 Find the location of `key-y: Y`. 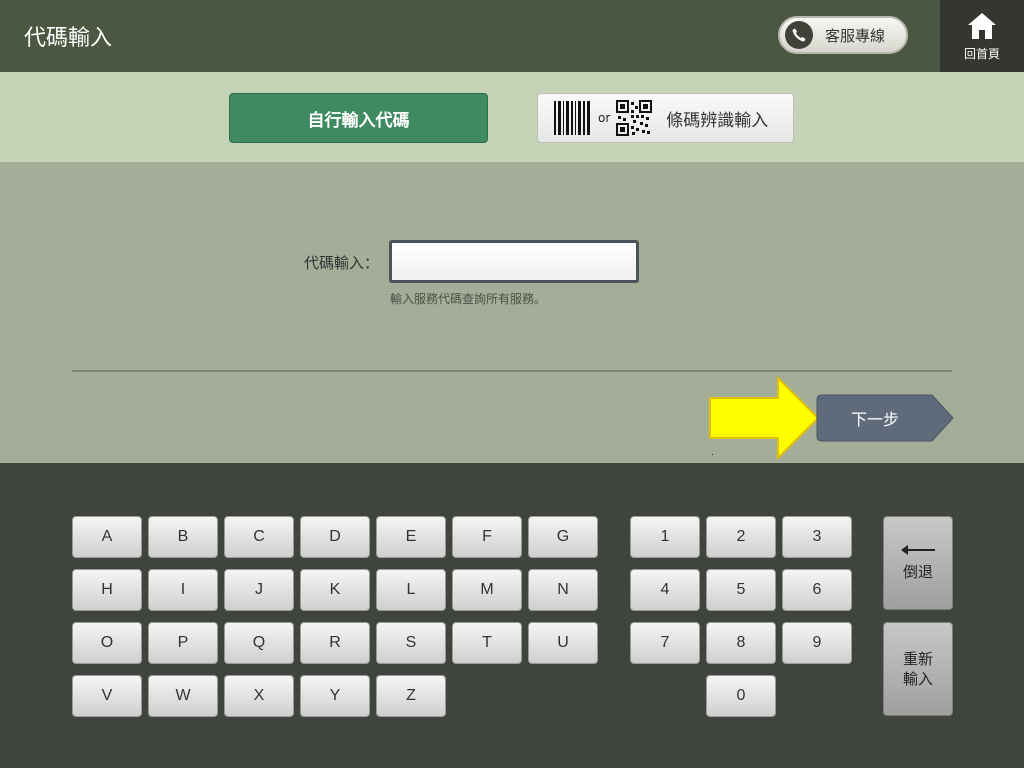

key-y: Y is located at coordinates (335, 696).